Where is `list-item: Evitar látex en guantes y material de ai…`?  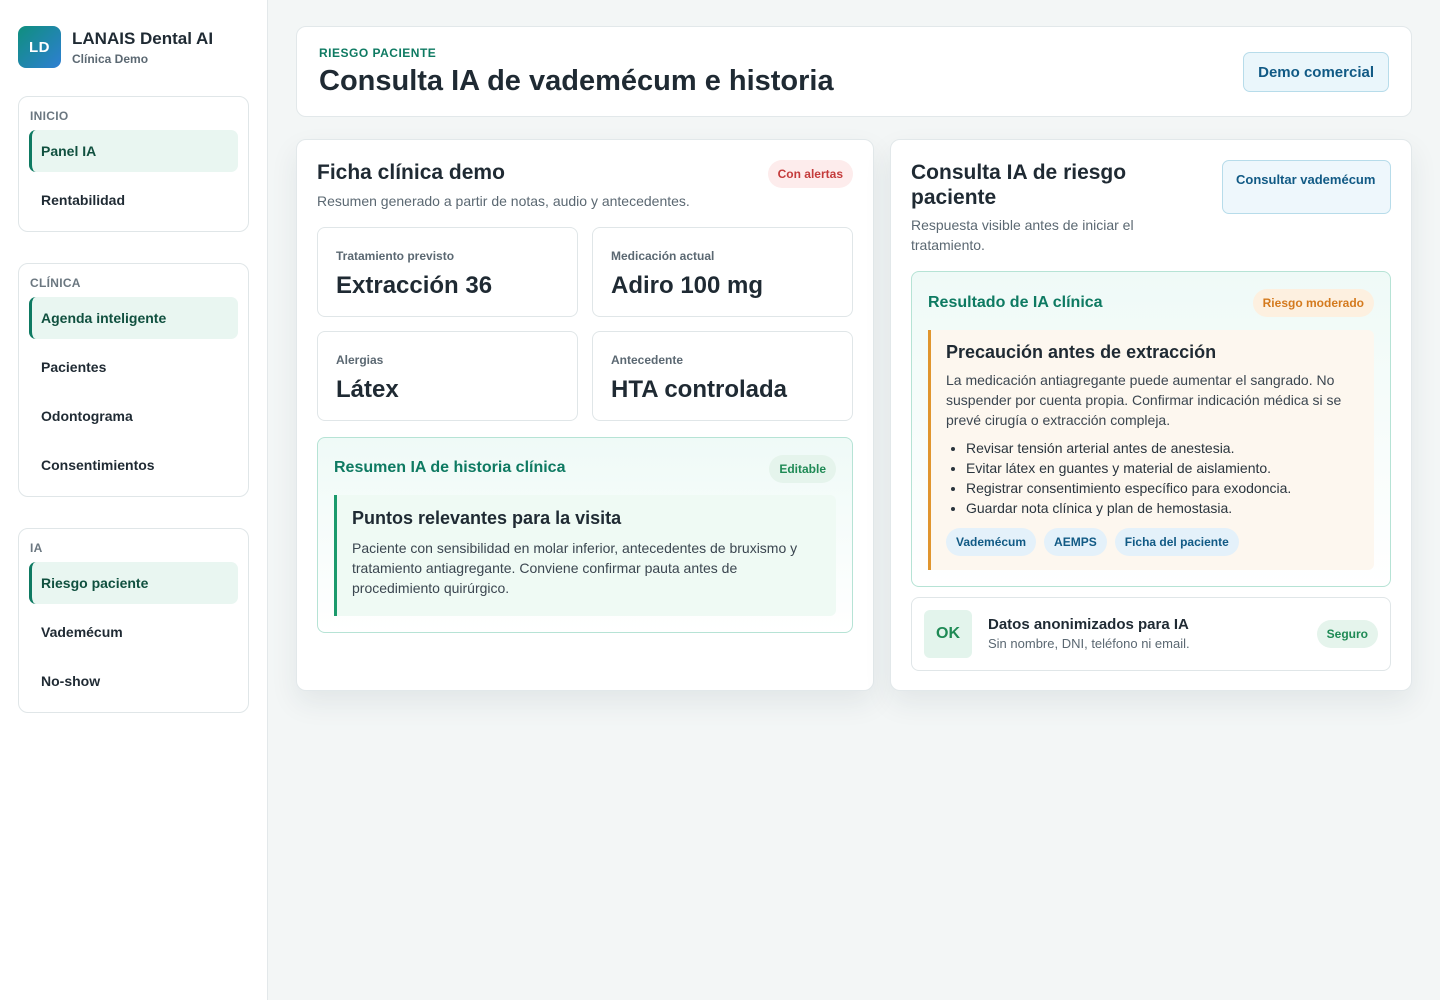
list-item: Evitar látex en guantes y material de ai… is located at coordinates (1165, 468).